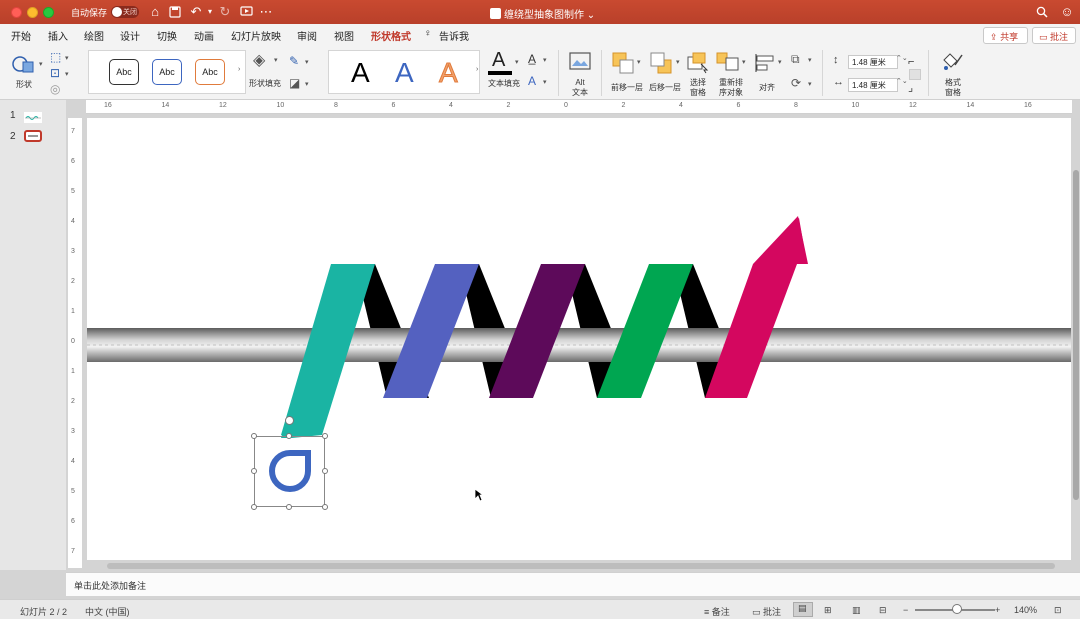 This screenshot has height=619, width=1080. I want to click on textbox-icon: ⊡, so click(55, 73).